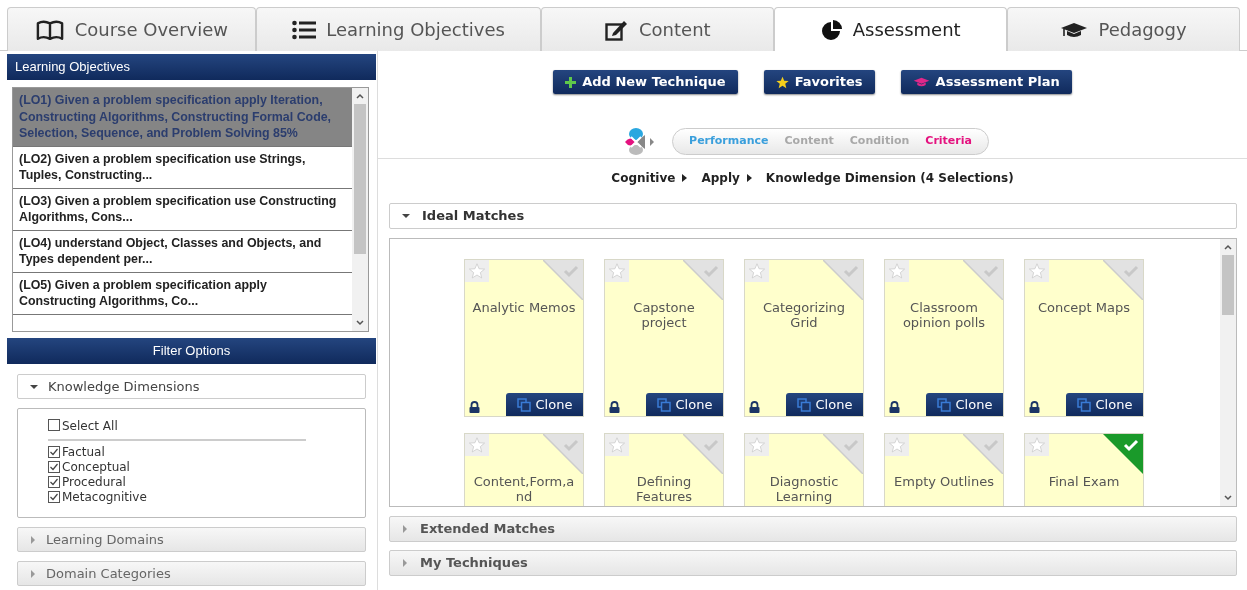 The height and width of the screenshot is (590, 1247). I want to click on breadcrumb-item: Apply, so click(720, 178).